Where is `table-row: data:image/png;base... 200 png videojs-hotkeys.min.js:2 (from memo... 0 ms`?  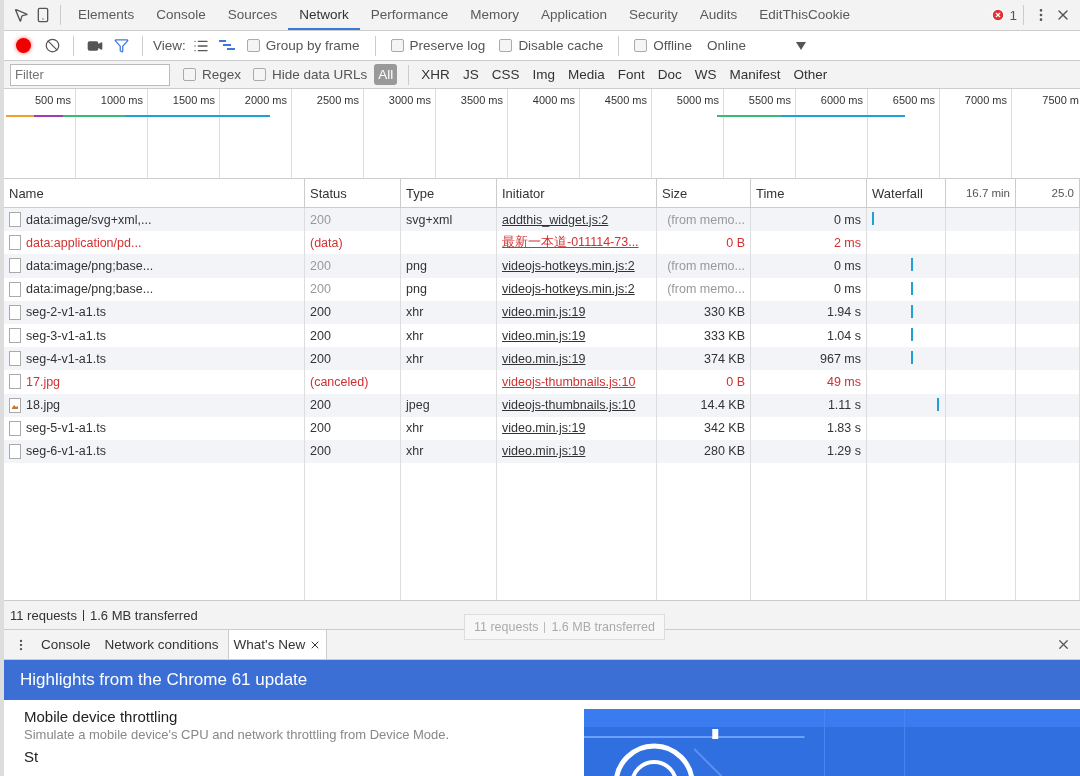
table-row: data:image/png;base... 200 png videojs-hotkeys.min.js:2 (from memo... 0 ms is located at coordinates (542, 266).